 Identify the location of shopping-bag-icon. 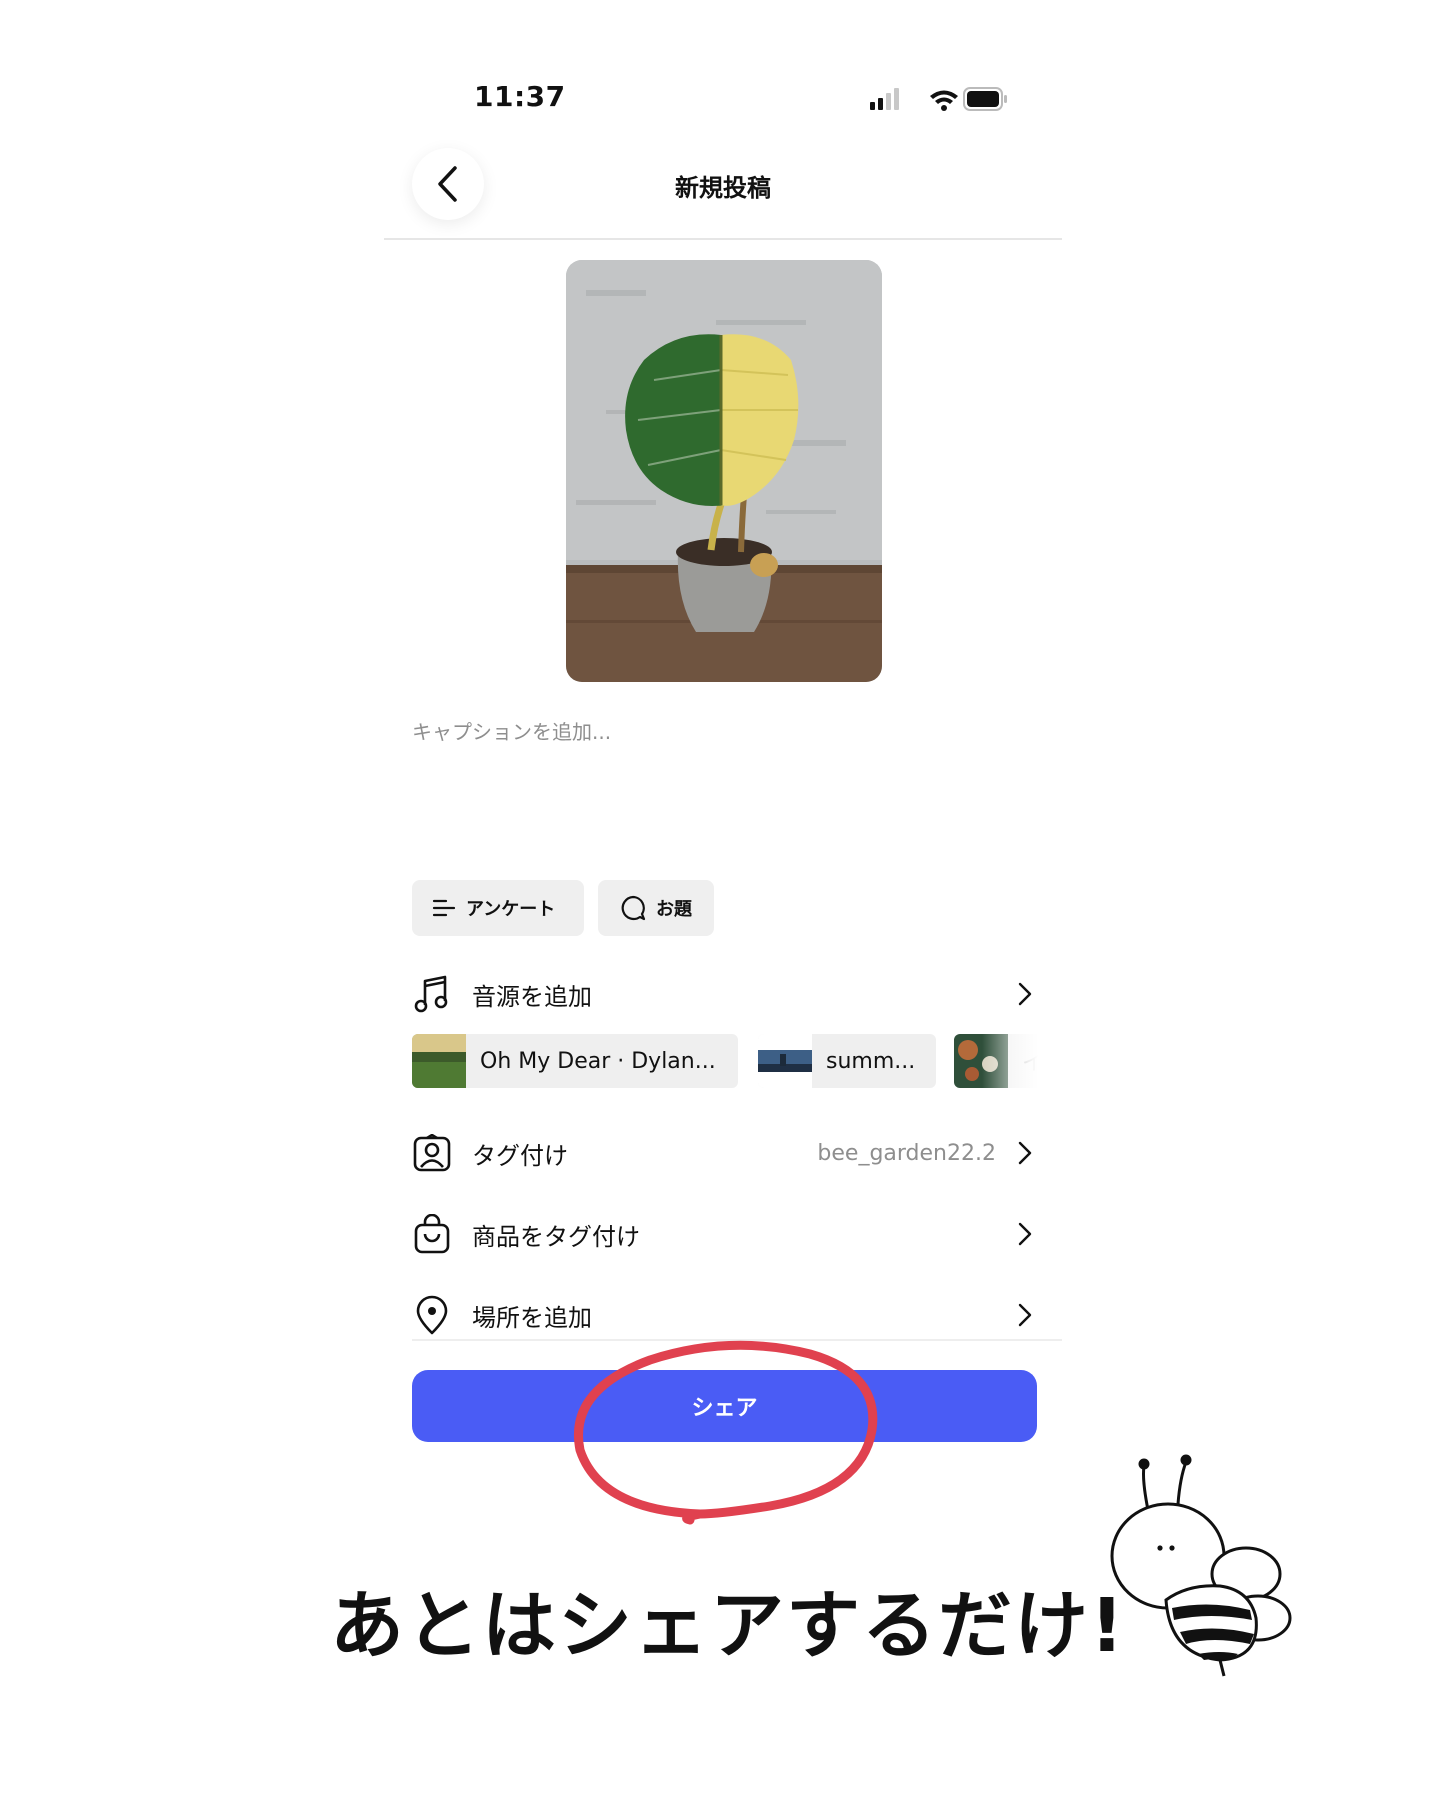
(432, 1234).